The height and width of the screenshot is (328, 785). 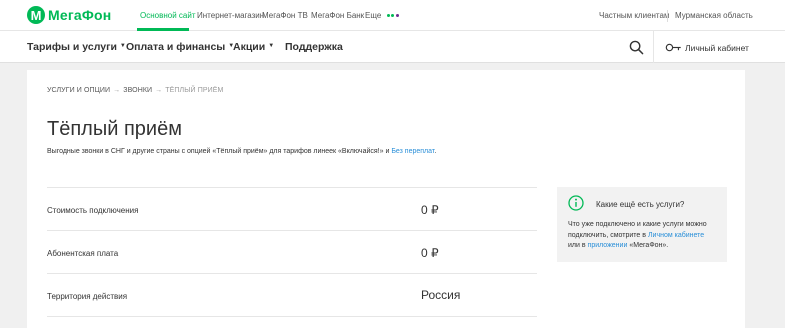 I want to click on nav-tariffs: Тарифы и услуги ▼, so click(x=76, y=47).